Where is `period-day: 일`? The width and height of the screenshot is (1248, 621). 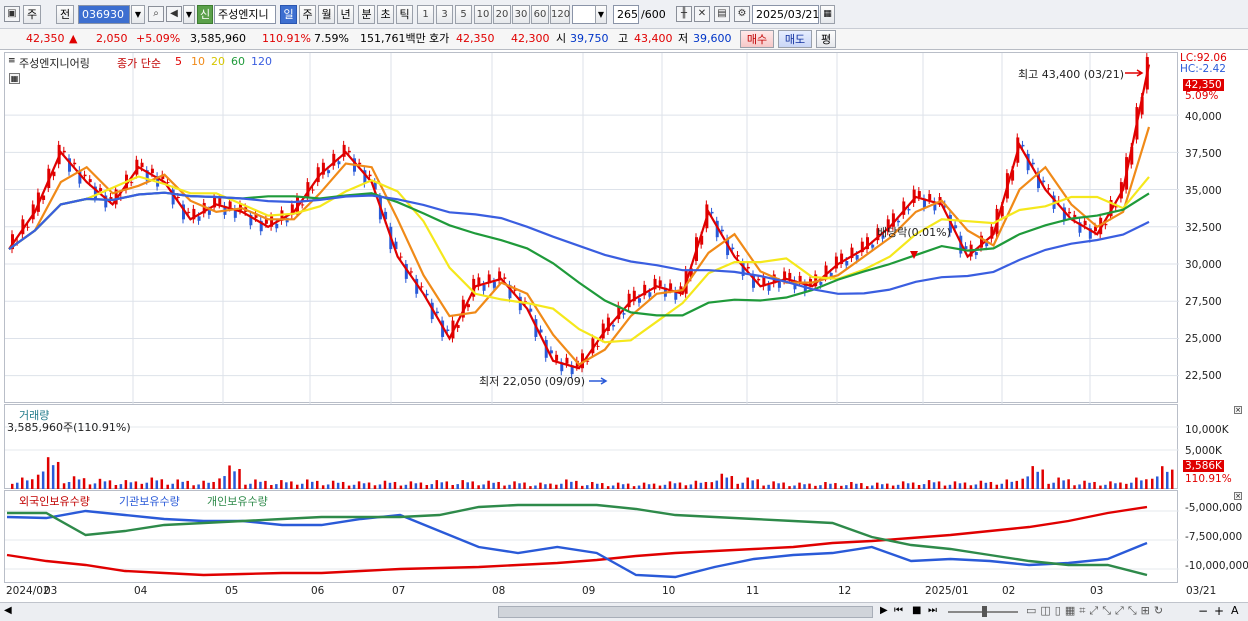
period-day: 일 is located at coordinates (288, 14).